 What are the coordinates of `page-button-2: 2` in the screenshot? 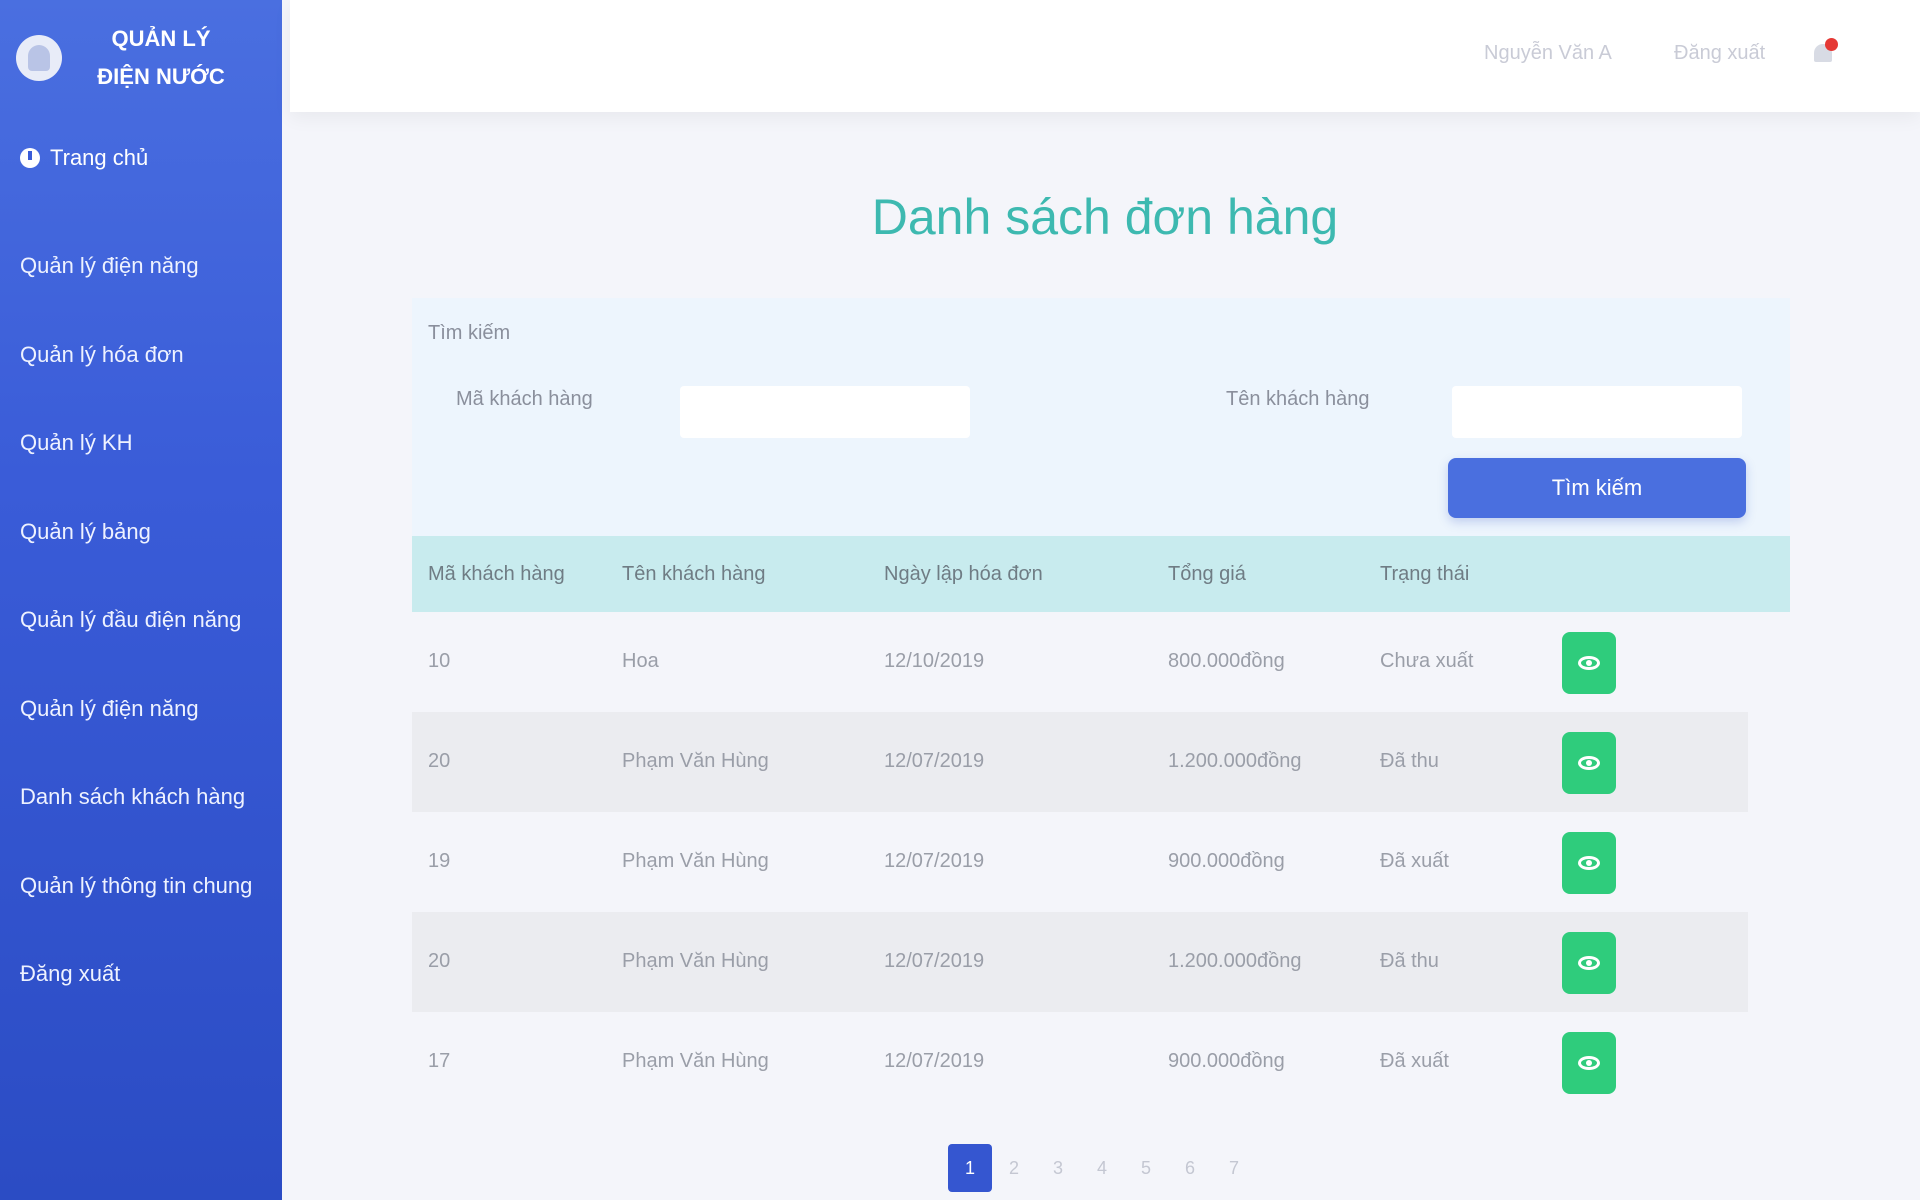 It's located at (1014, 1168).